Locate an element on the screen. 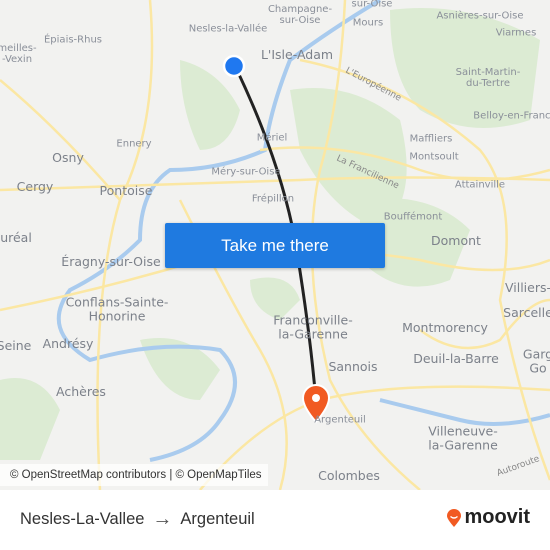 This screenshot has width=550, height=550. place-label: Nesles-la-Vallée is located at coordinates (228, 29).